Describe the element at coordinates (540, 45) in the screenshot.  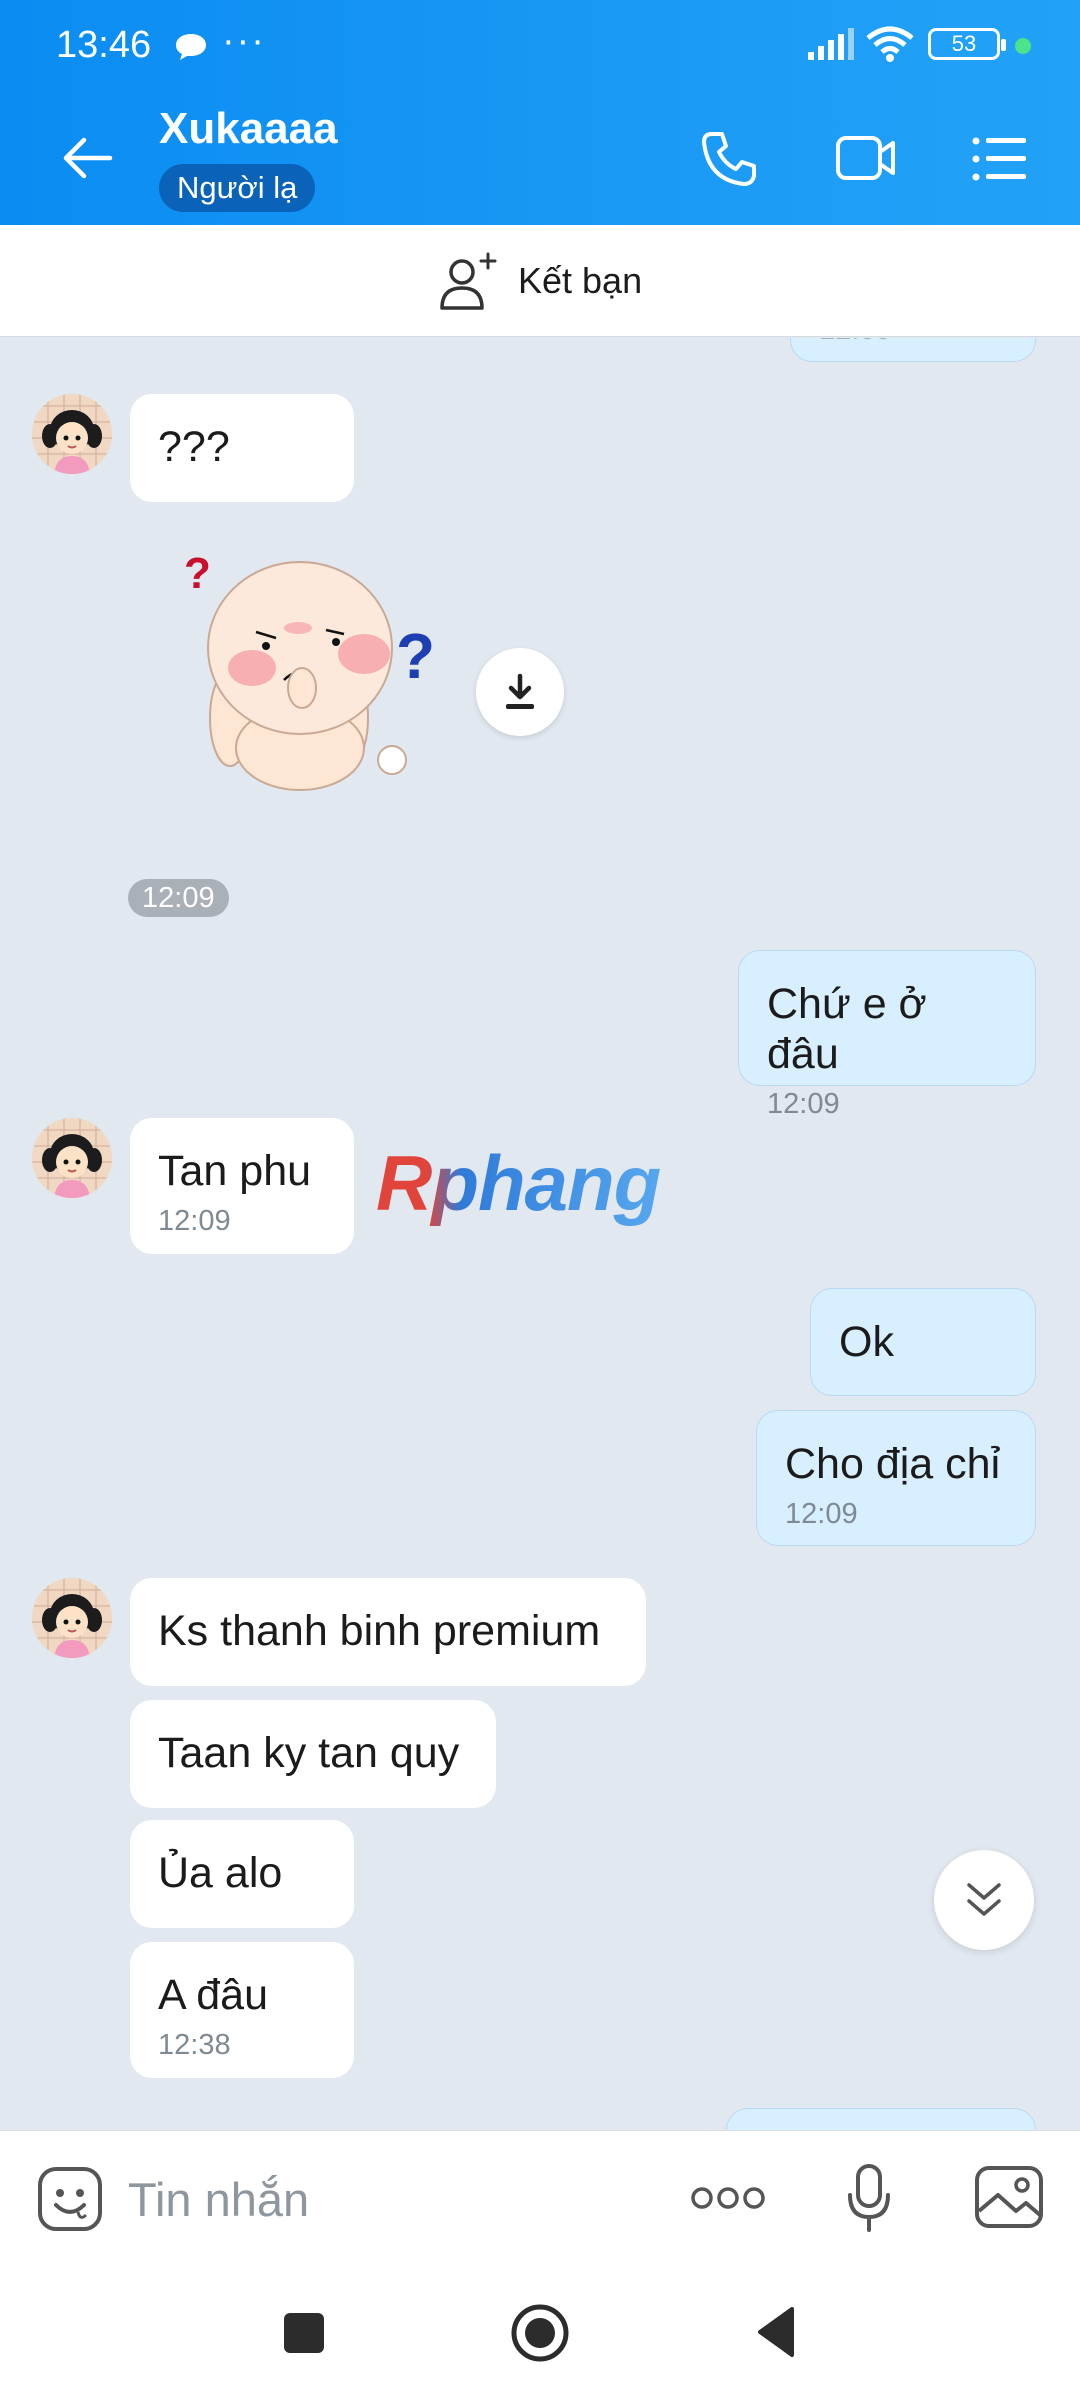
I see `status-bar: 13:46 ··· 53` at that location.